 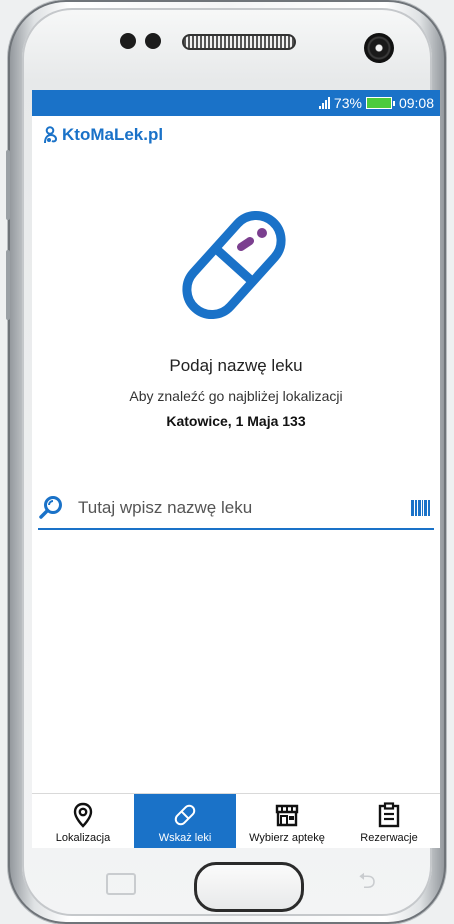 I want to click on clock: 09:08, so click(x=416, y=103).